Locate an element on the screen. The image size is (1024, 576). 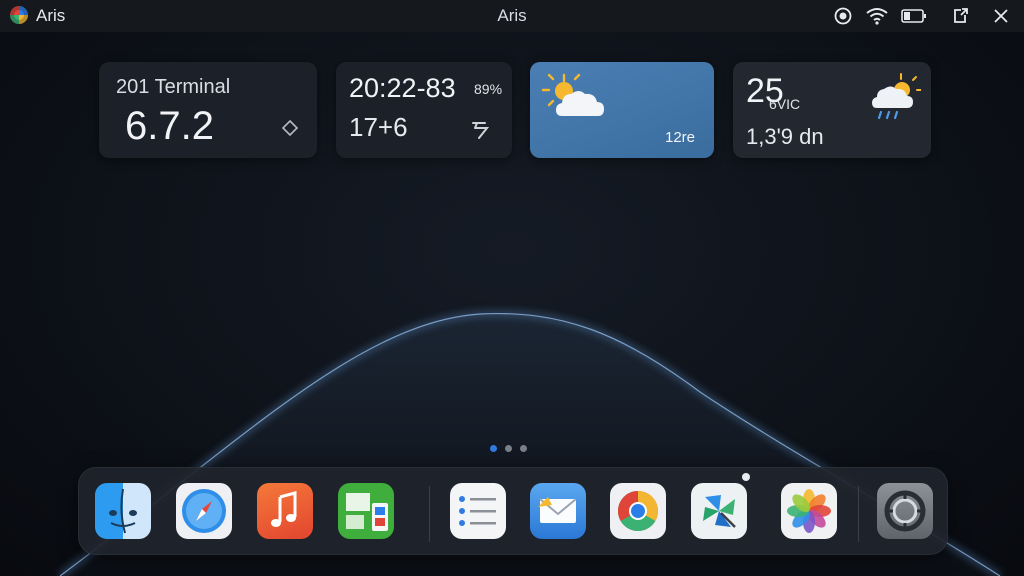
dock-app-music is located at coordinates (285, 511).